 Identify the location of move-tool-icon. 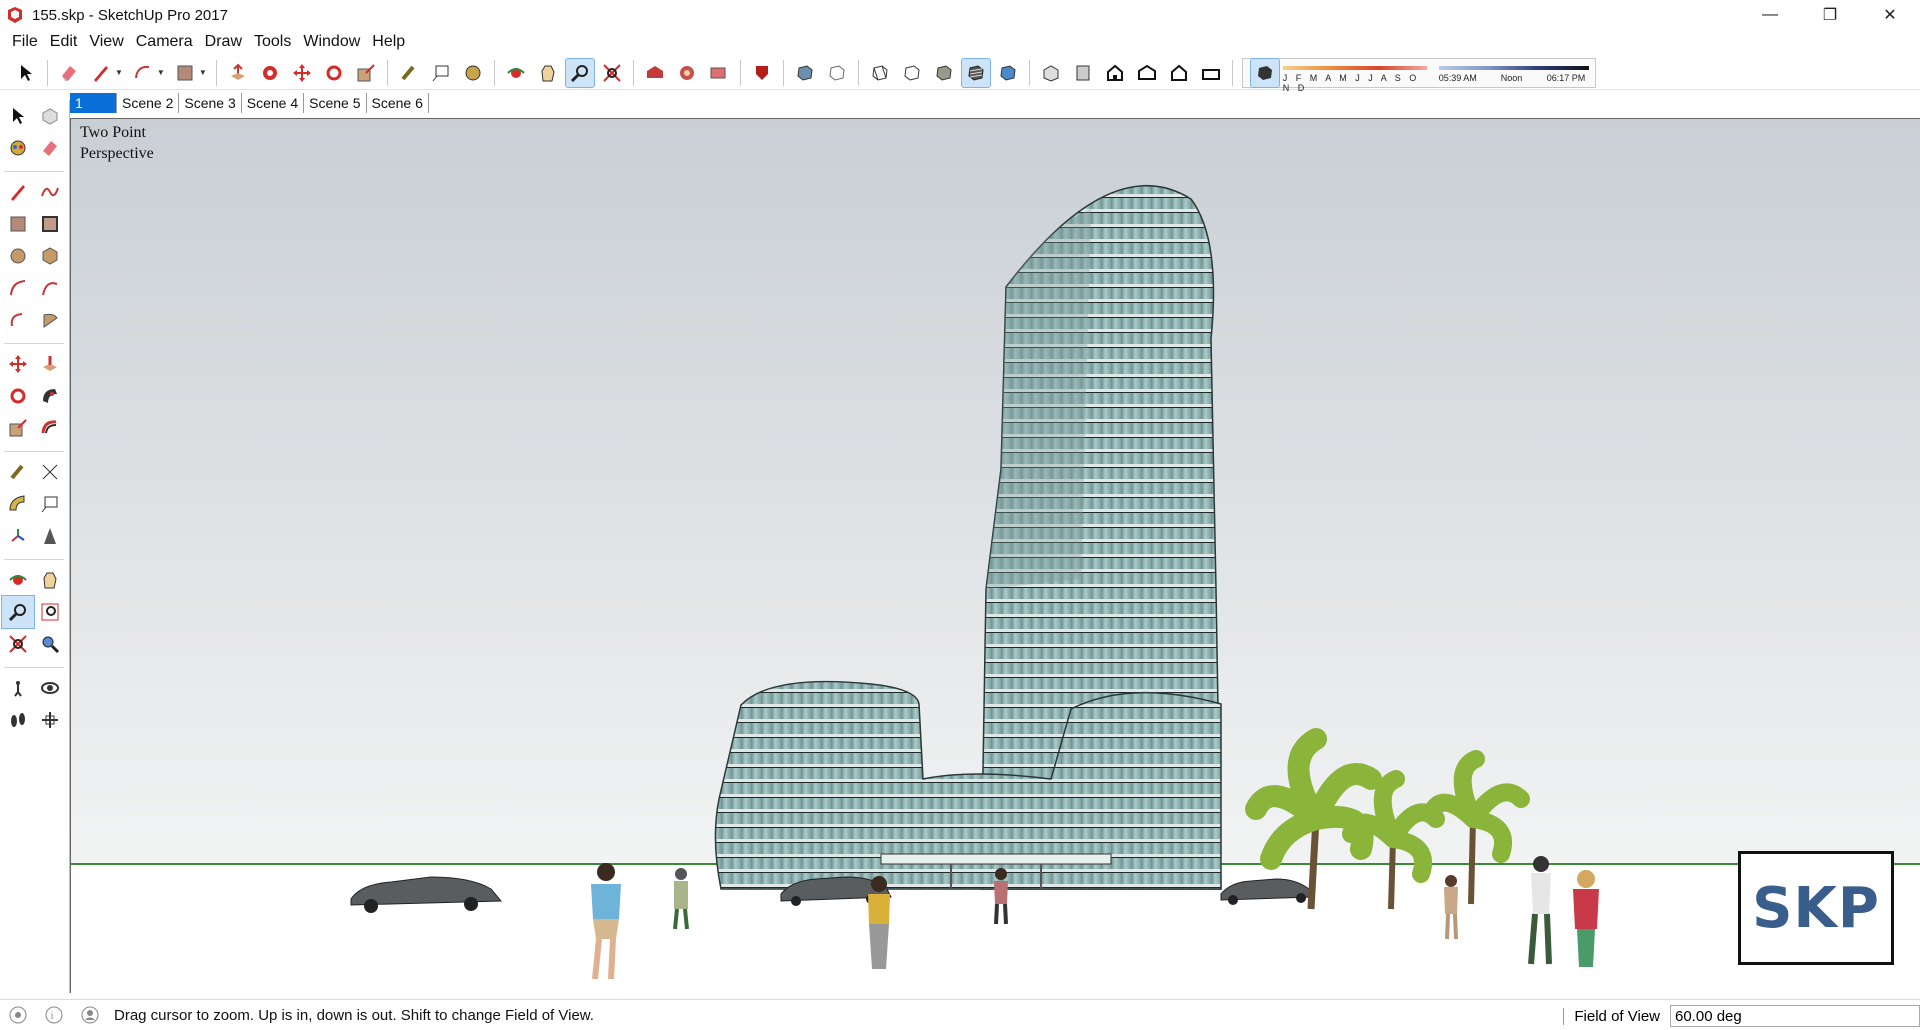
(302, 73).